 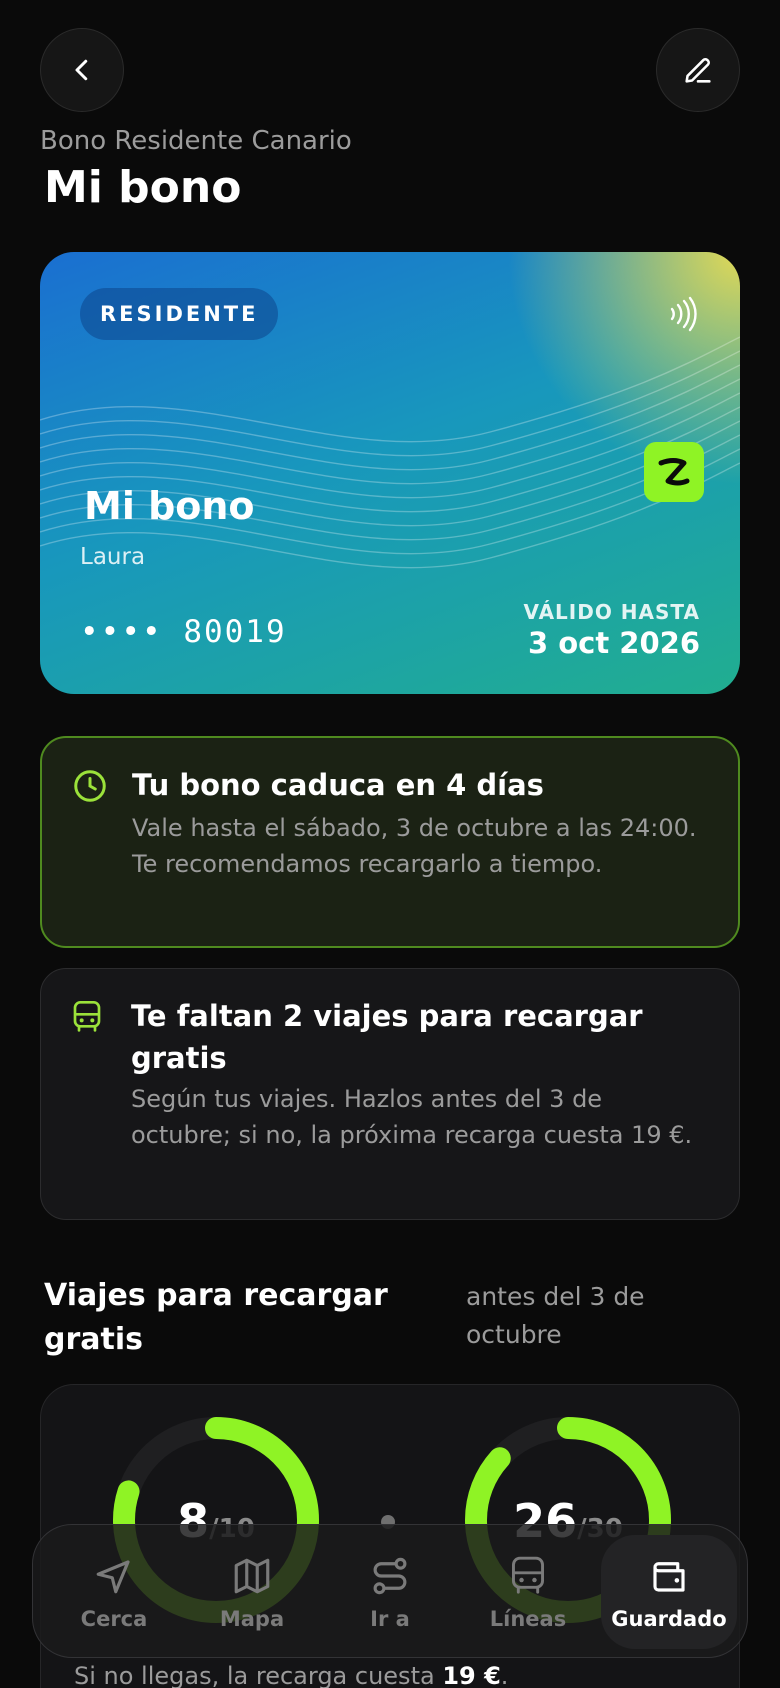 I want to click on trips-alert-title: Te faltan 2 viajes para recargar gratis, so click(x=387, y=1037).